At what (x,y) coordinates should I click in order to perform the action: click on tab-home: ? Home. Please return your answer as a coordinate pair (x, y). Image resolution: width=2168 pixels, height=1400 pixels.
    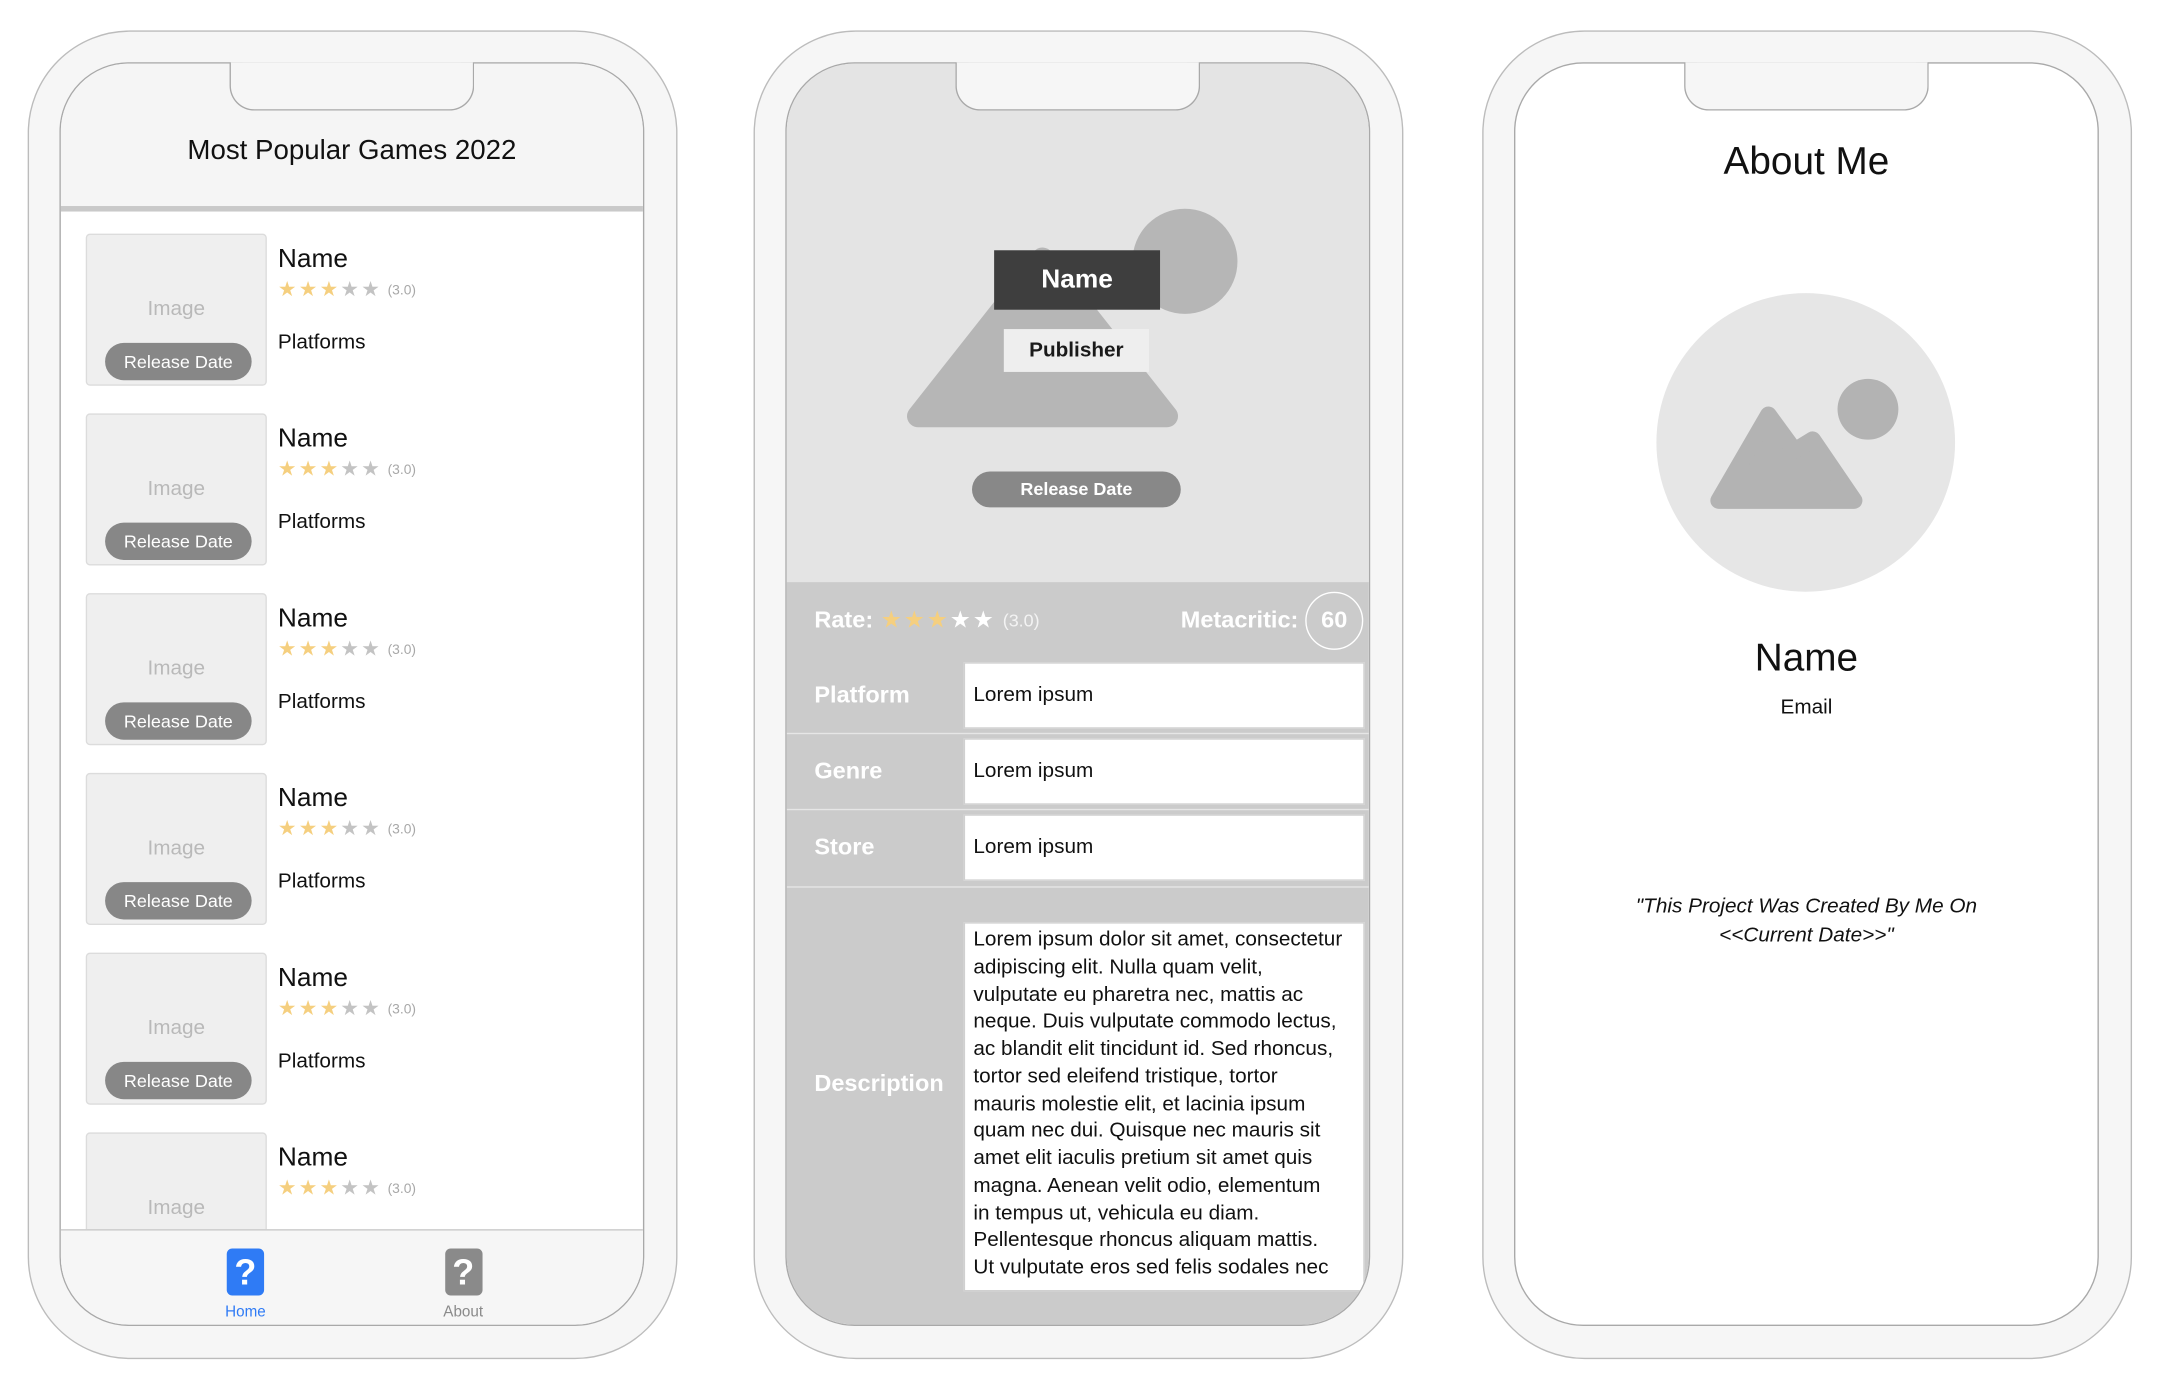
    Looking at the image, I should click on (245, 1285).